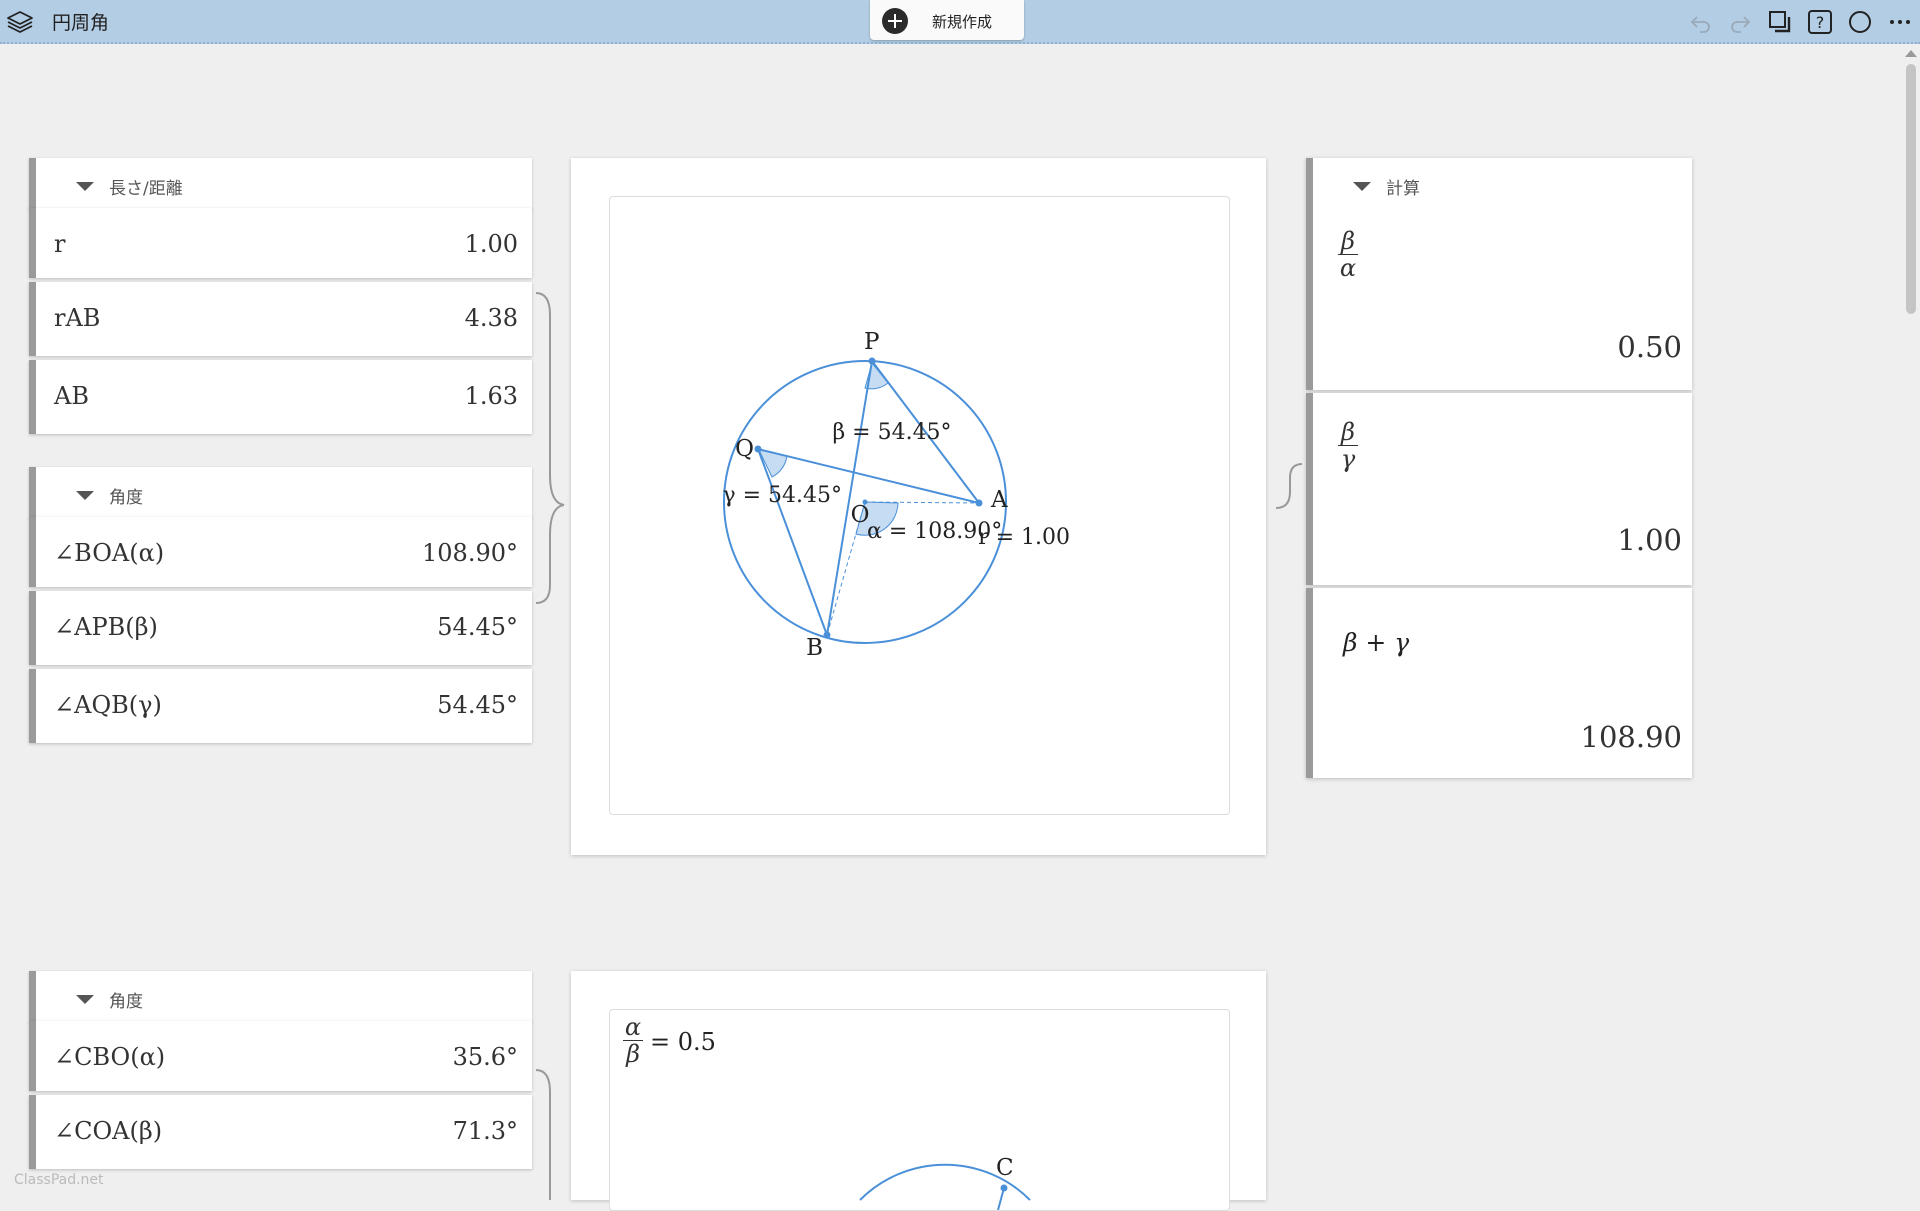 This screenshot has width=1920, height=1211. What do you see at coordinates (1631, 737) in the screenshot?
I see `calc-result: 108.90` at bounding box center [1631, 737].